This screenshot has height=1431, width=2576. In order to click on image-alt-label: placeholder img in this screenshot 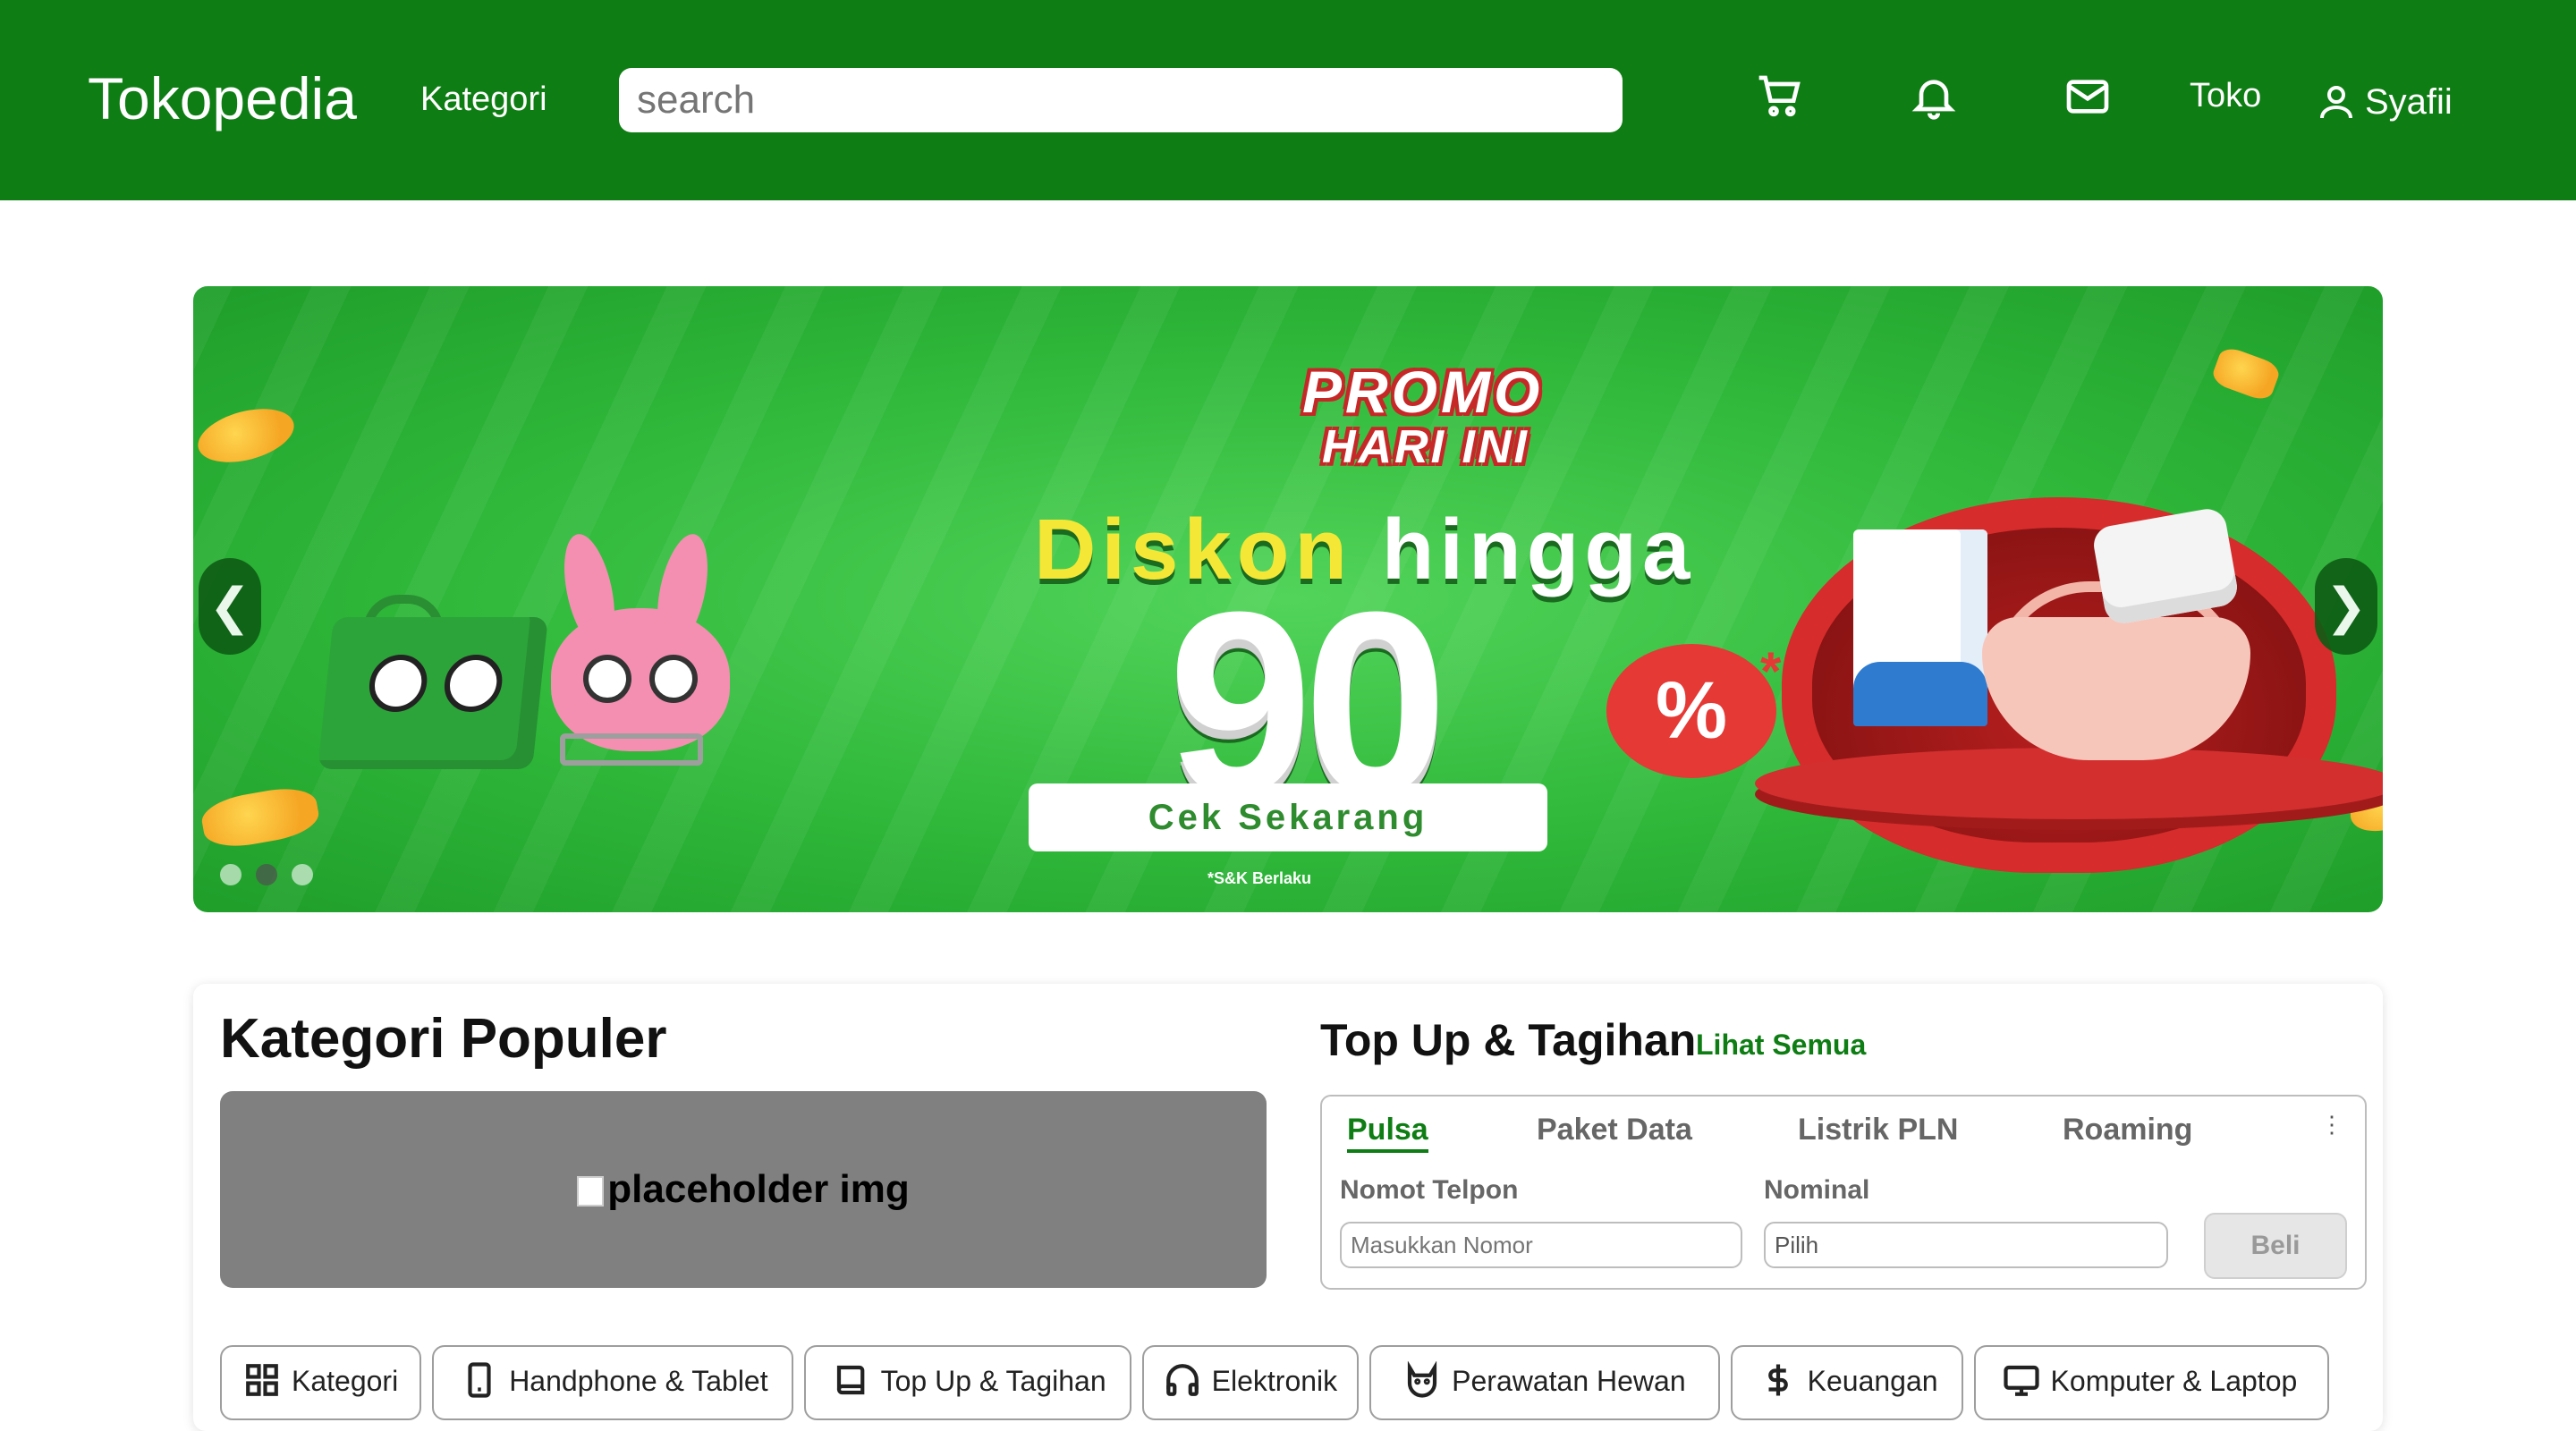, I will do `click(758, 1189)`.